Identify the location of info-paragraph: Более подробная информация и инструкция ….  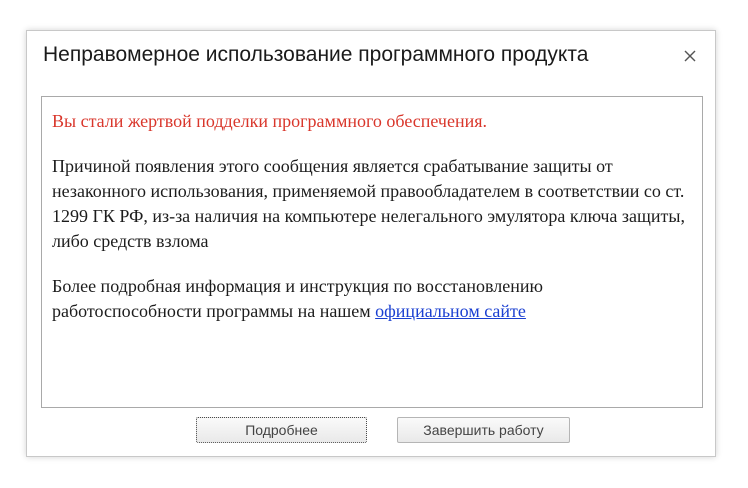
(372, 299).